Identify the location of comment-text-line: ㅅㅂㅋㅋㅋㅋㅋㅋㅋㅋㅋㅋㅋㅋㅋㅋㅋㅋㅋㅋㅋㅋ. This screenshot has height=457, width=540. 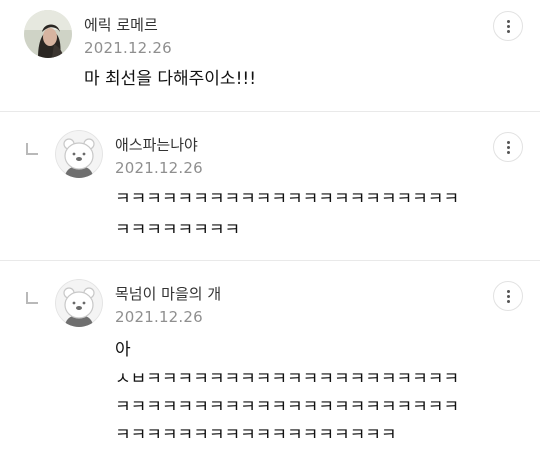
(287, 379).